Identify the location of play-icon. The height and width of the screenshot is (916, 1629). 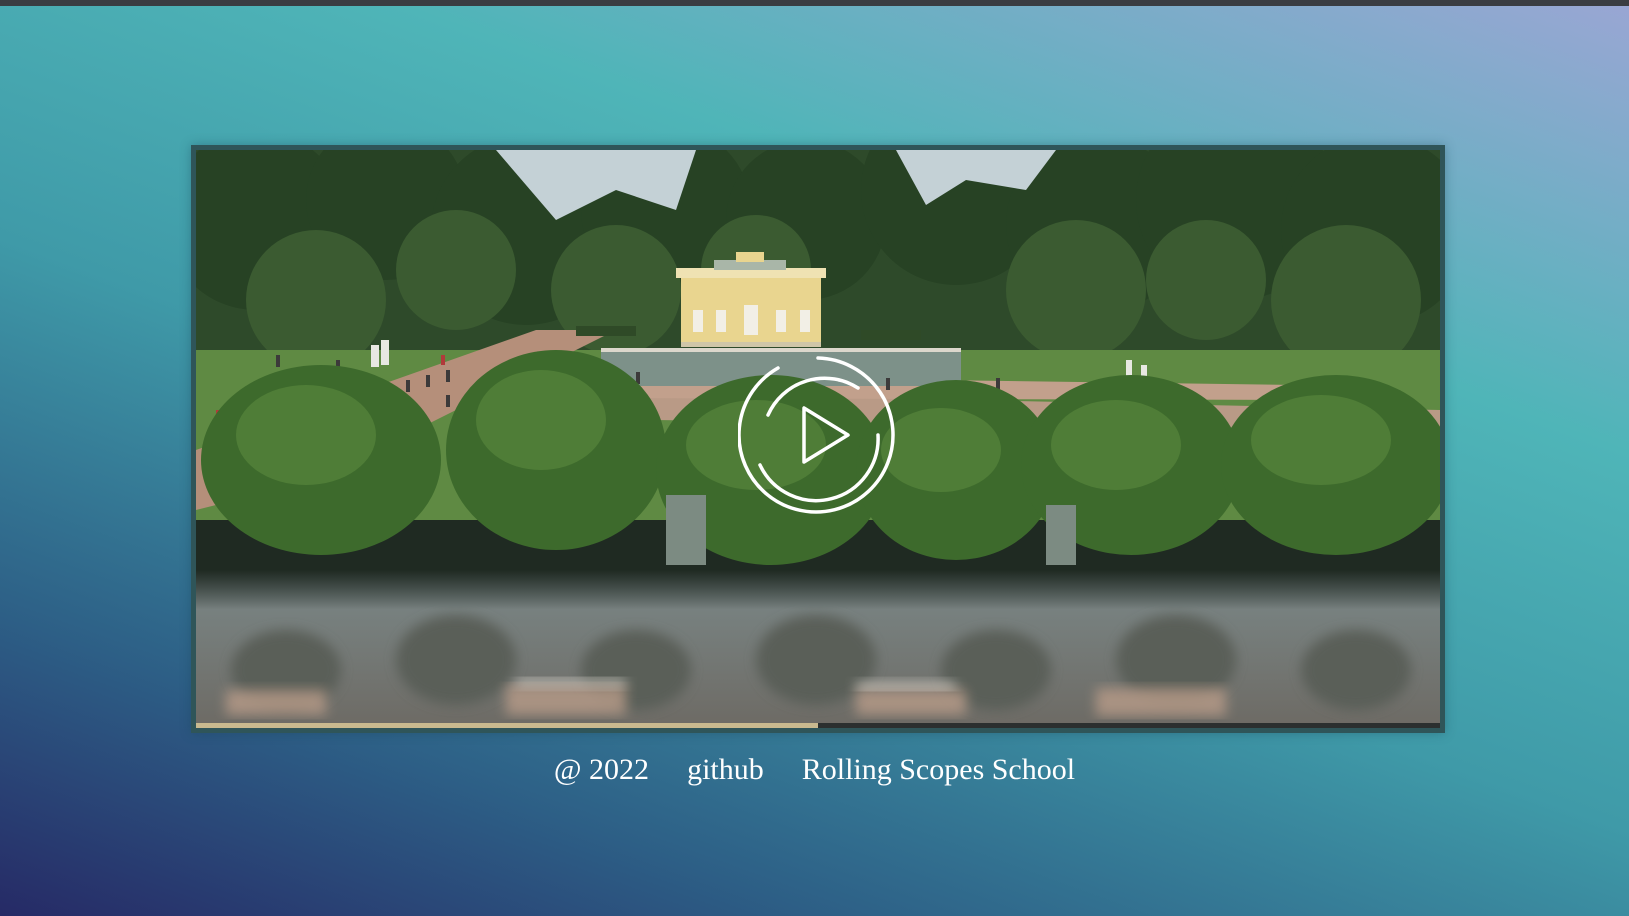
(816, 435).